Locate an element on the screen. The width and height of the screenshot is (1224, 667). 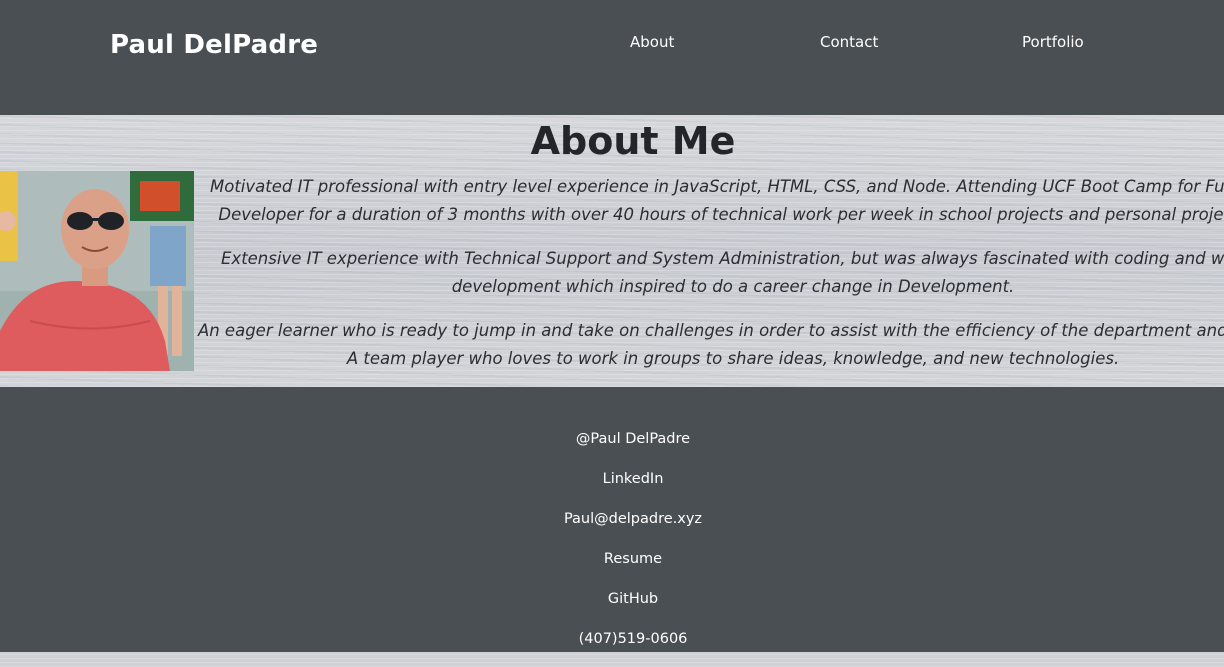
profile-photo is located at coordinates (97, 271).